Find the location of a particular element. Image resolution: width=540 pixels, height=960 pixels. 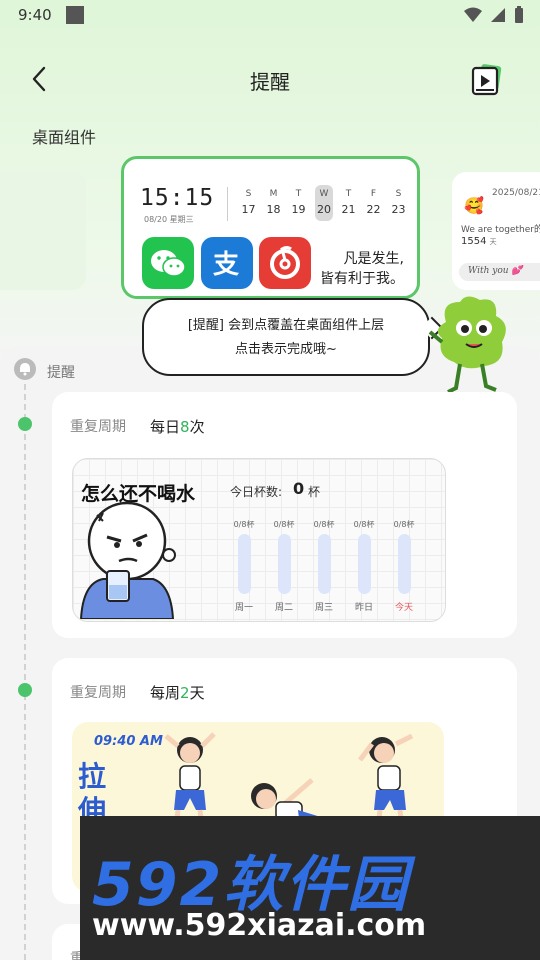

cup-day: 0/8杯昨日 is located at coordinates (364, 566).